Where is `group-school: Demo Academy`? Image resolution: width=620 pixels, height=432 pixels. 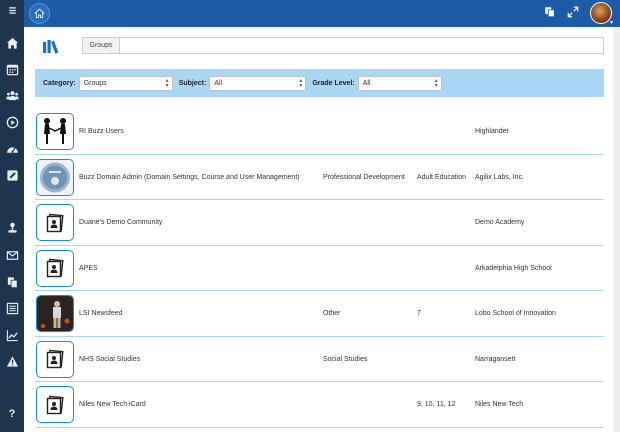 group-school: Demo Academy is located at coordinates (500, 223).